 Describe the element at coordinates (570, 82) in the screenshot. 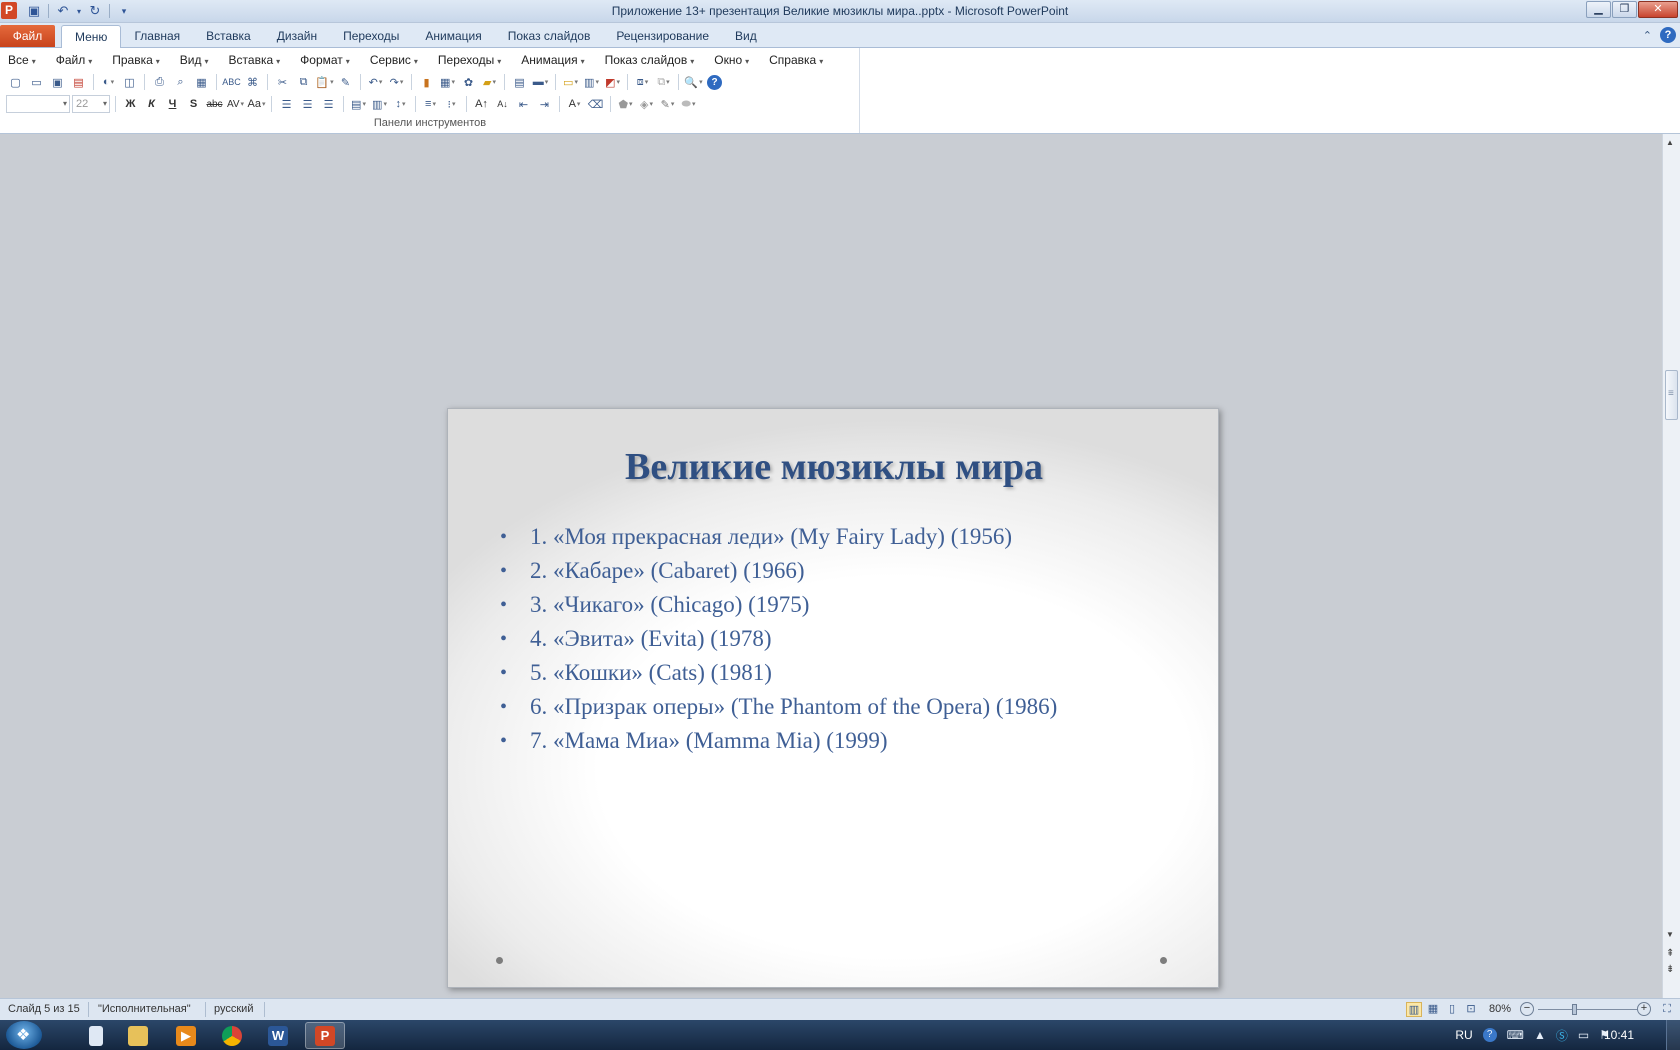

I see `new-slide-icon: ▭` at that location.